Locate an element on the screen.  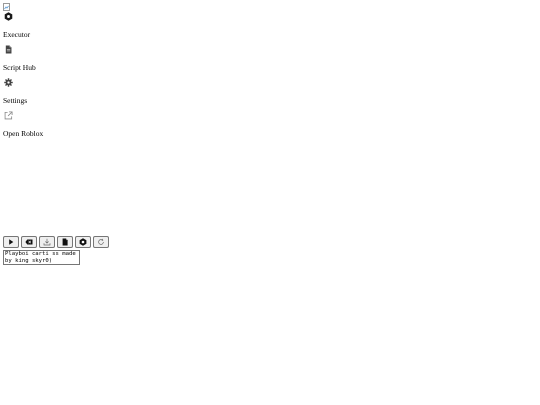
sidebar-item-label: Script Hub is located at coordinates (19, 67).